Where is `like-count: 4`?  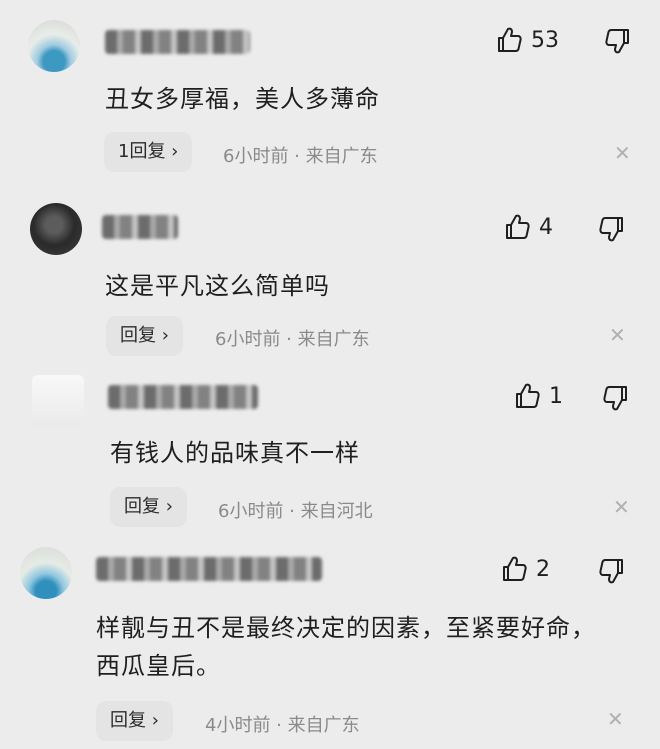
like-count: 4 is located at coordinates (546, 227).